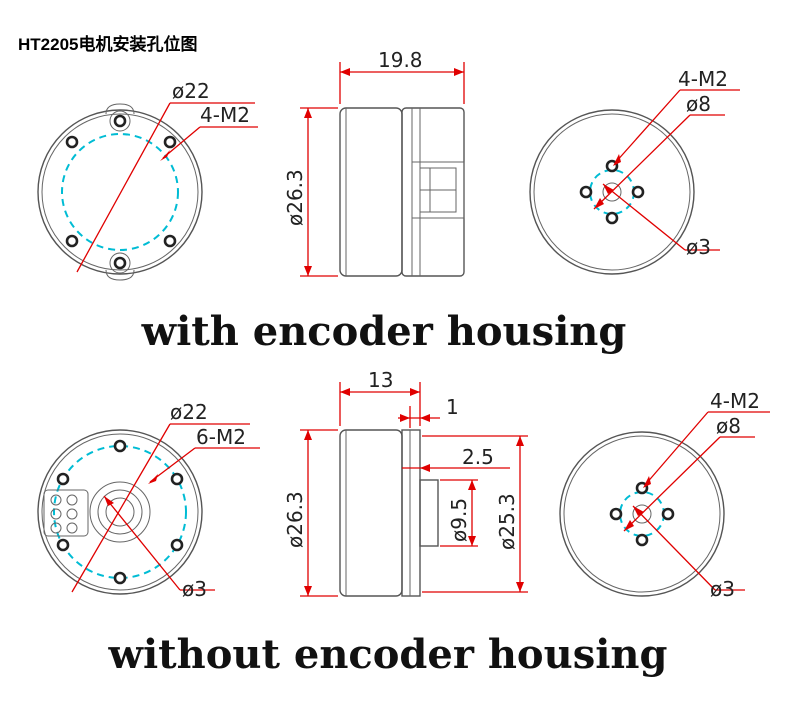 The height and width of the screenshot is (726, 800). Describe the element at coordinates (384, 331) in the screenshot. I see `caption-with-encoder: with encoder housing` at that location.